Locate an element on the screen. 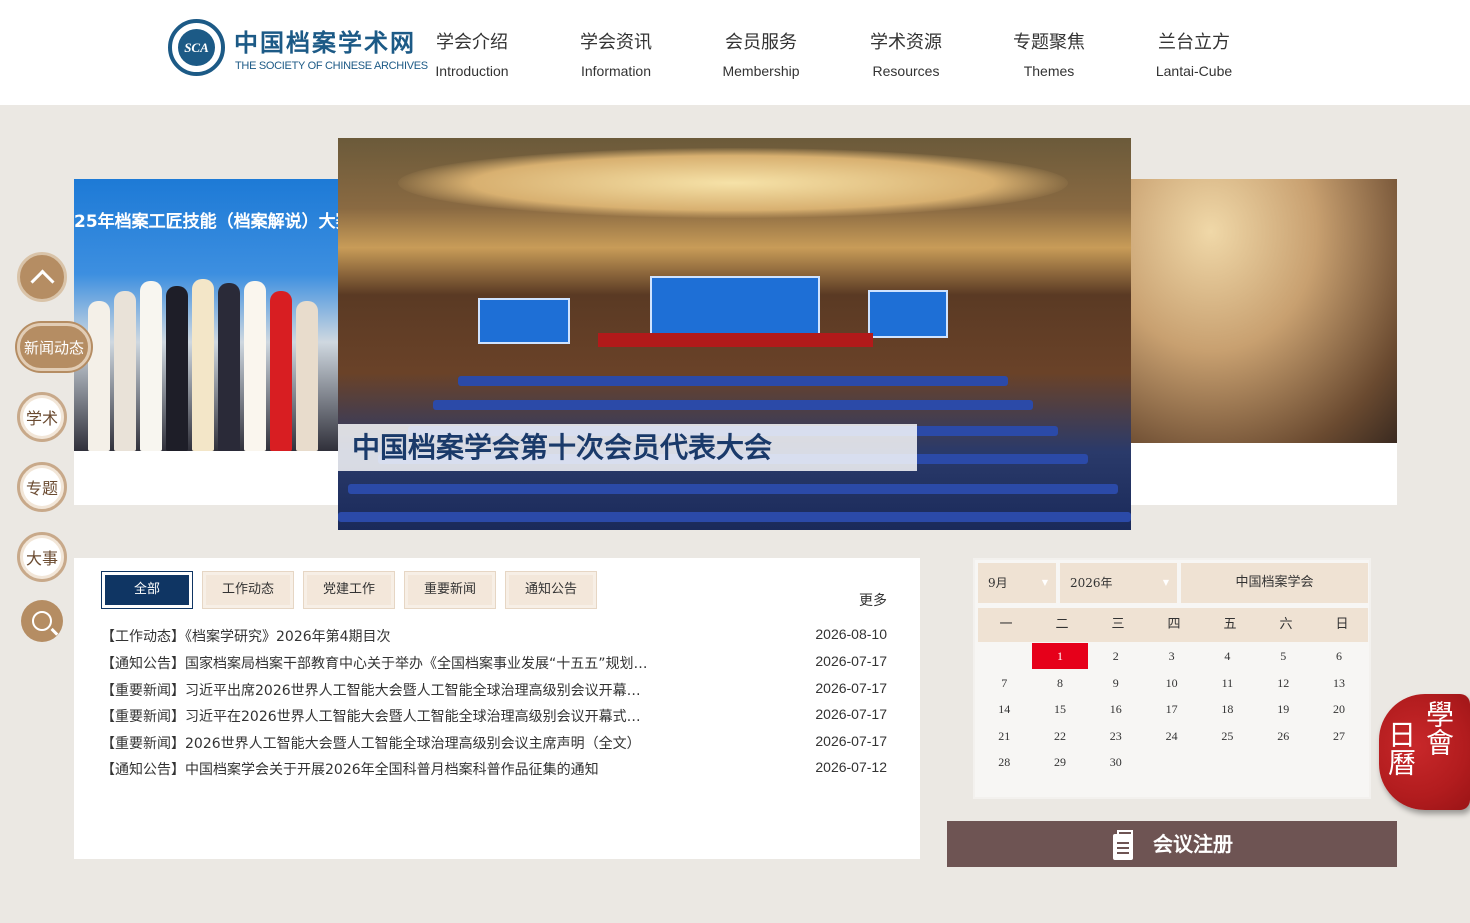 The width and height of the screenshot is (1470, 923). meeting-registration-button: 会议注册 is located at coordinates (1172, 844).